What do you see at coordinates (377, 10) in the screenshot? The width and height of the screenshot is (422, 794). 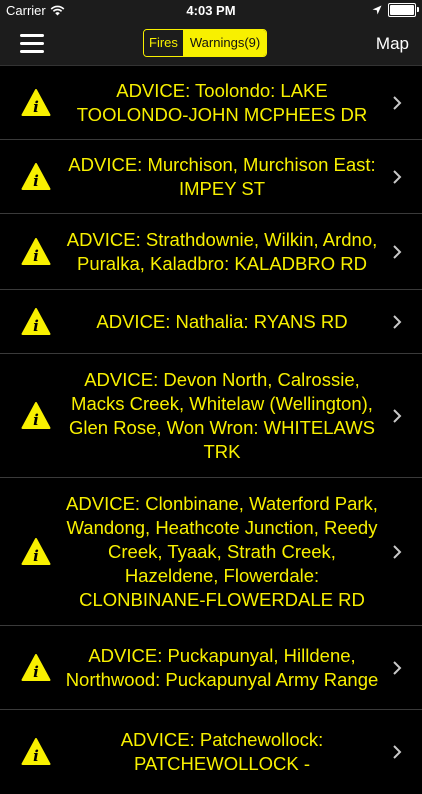 I see `location-arrow-icon` at bounding box center [377, 10].